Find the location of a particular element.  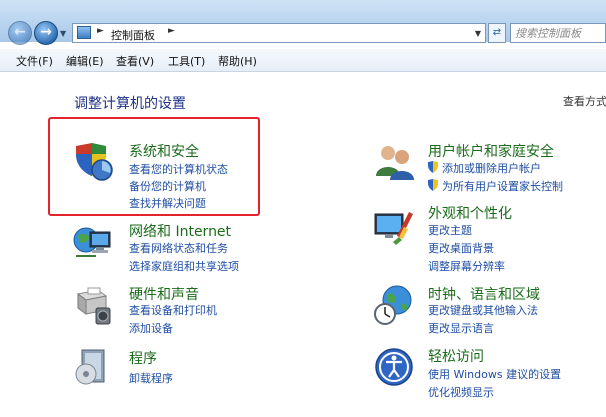

user-accounts-icon is located at coordinates (394, 161).